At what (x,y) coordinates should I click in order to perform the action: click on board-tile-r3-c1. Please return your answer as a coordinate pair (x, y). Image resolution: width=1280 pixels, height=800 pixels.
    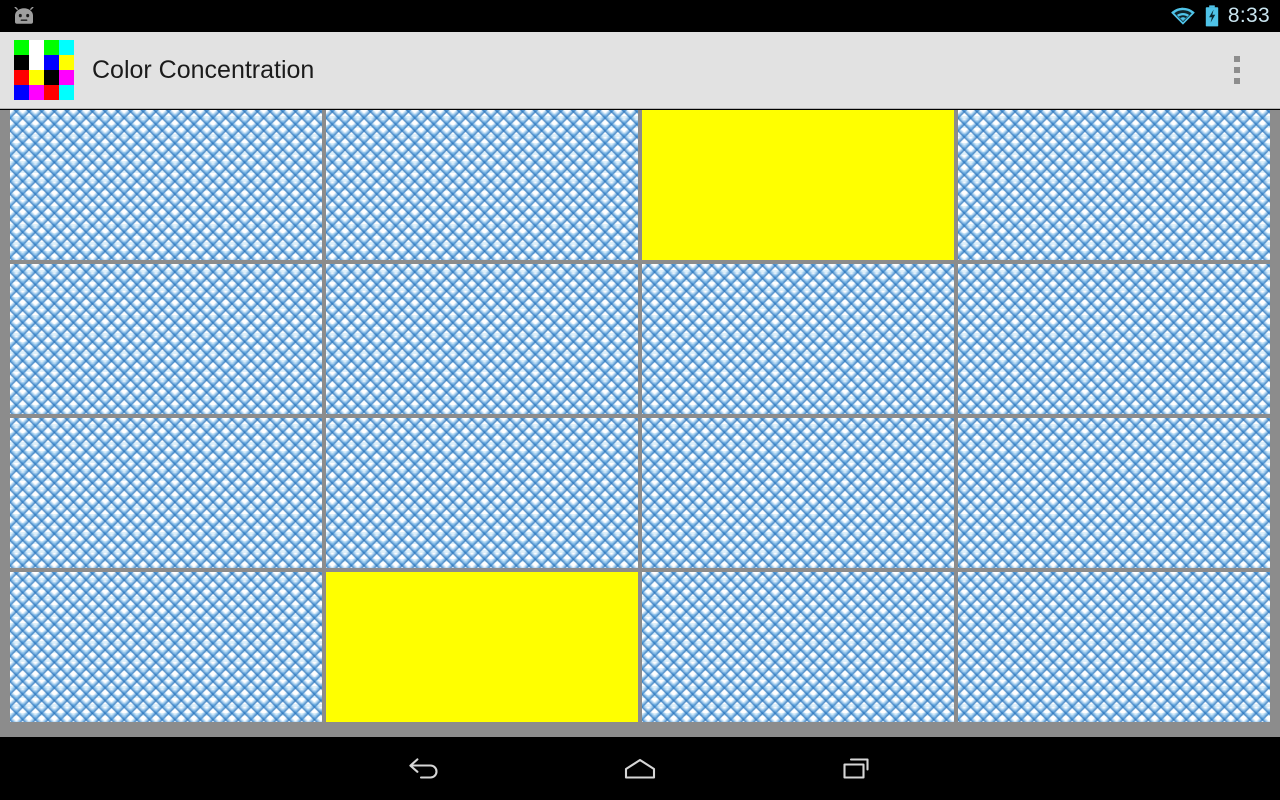
    Looking at the image, I should click on (482, 647).